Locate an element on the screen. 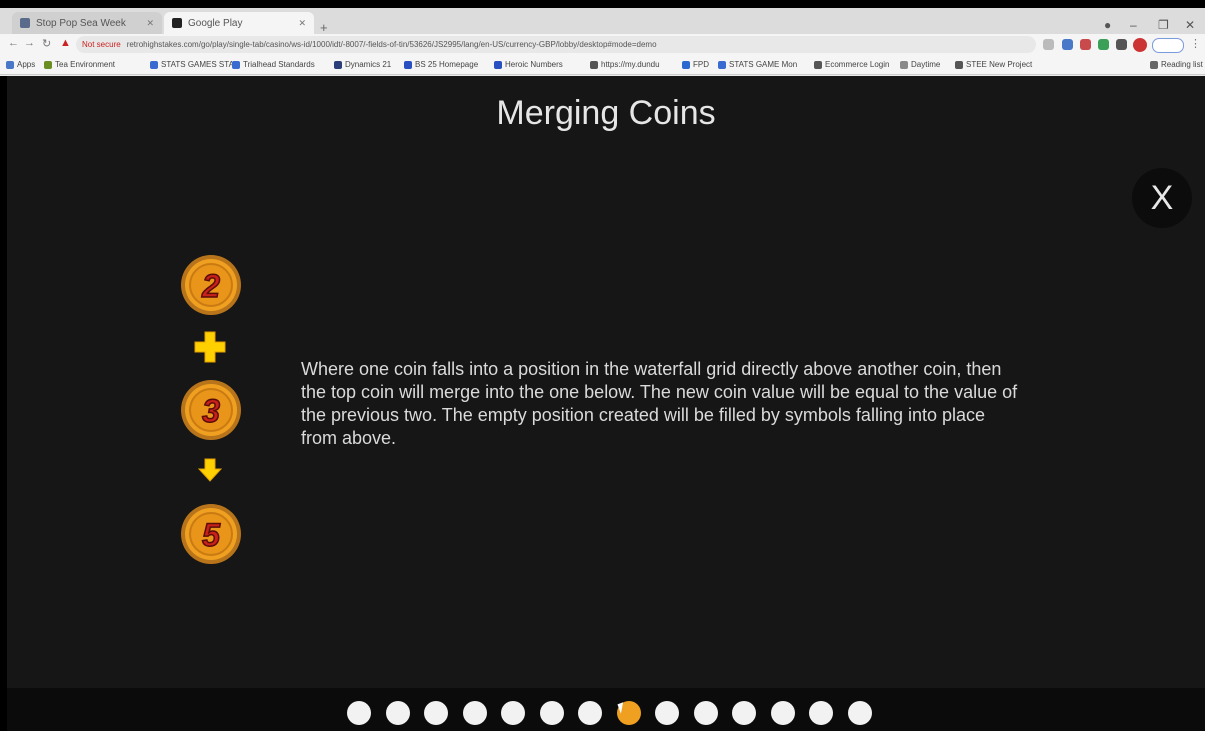 The height and width of the screenshot is (731, 1205). coin-icon: 5 is located at coordinates (211, 534).